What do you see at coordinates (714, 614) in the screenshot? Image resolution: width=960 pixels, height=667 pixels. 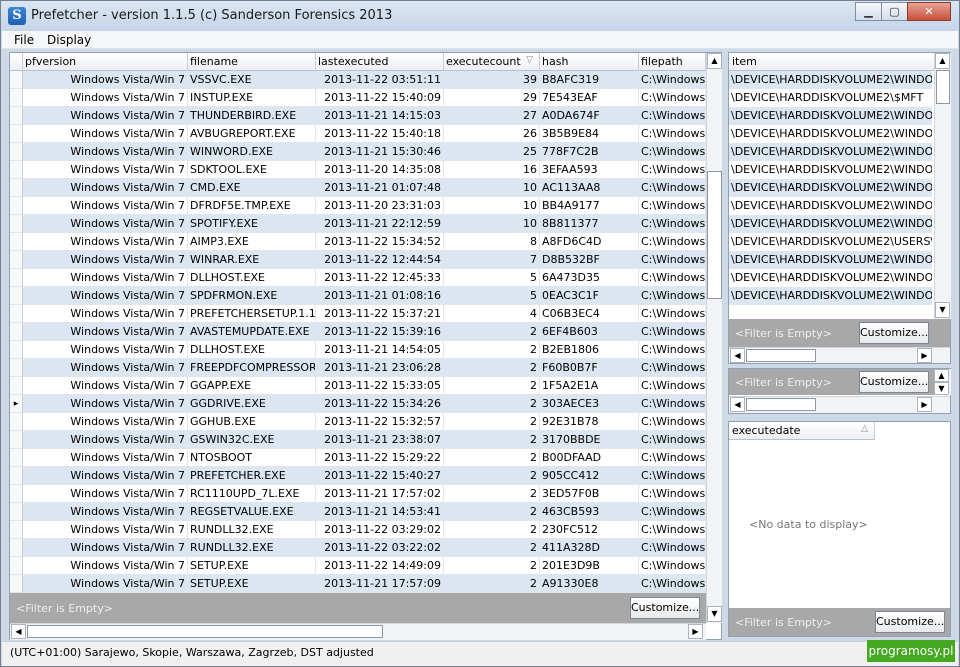 I see `scroll-down-icon: ▼` at bounding box center [714, 614].